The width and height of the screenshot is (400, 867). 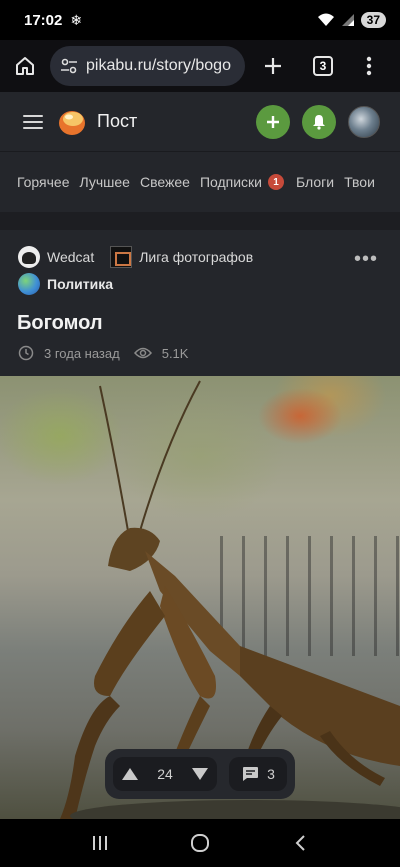 I want to click on notifications-button, so click(x=319, y=121).